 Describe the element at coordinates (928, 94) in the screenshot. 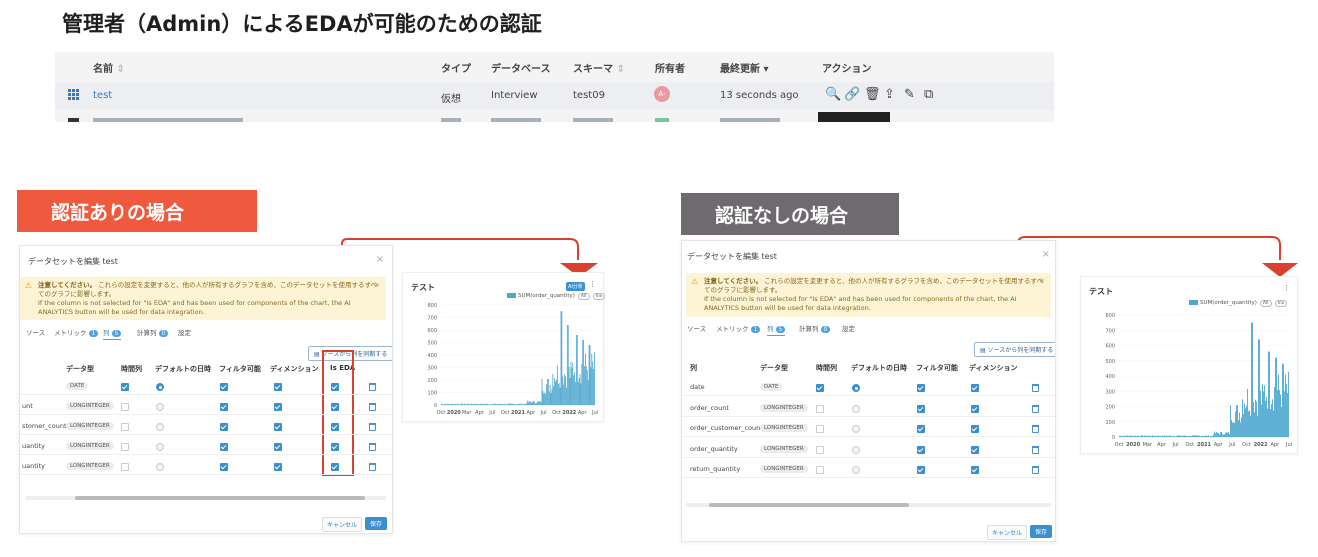

I see `duplicate-icon: ⧉` at that location.